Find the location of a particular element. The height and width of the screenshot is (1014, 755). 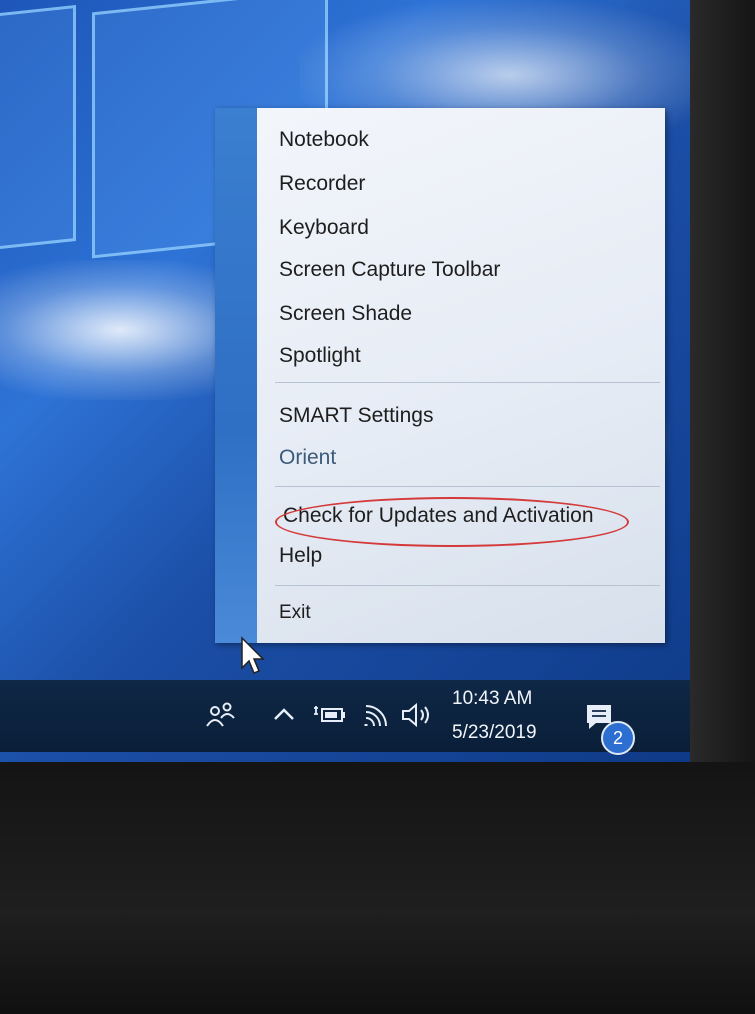

mouse-cursor-icon is located at coordinates (253, 655).